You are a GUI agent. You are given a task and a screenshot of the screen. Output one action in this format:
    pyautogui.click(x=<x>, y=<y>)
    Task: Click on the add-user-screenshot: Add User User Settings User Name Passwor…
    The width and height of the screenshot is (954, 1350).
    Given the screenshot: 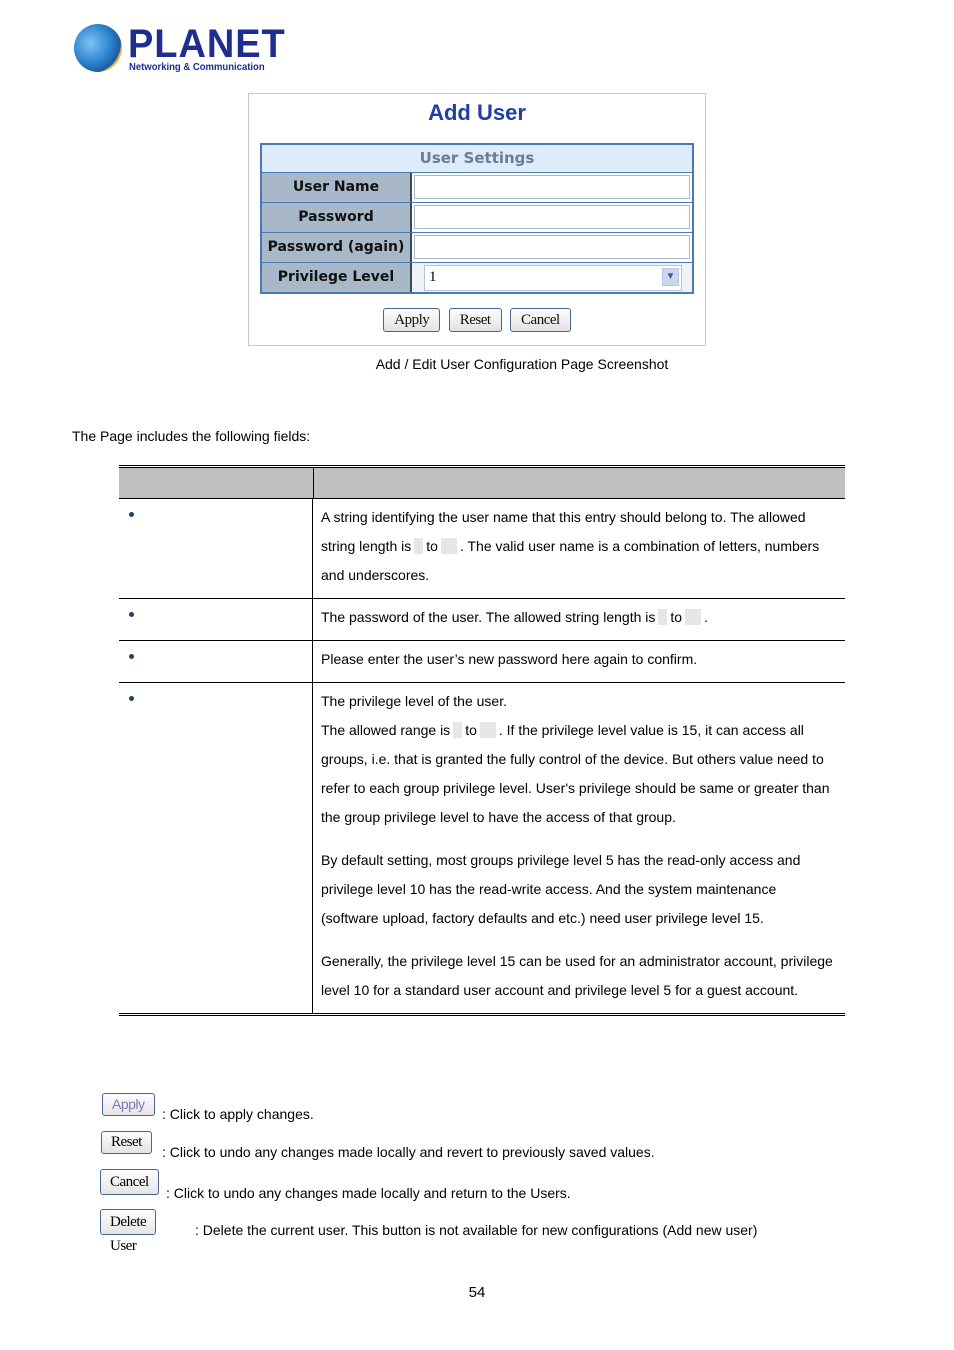 What is the action you would take?
    pyautogui.click(x=477, y=219)
    